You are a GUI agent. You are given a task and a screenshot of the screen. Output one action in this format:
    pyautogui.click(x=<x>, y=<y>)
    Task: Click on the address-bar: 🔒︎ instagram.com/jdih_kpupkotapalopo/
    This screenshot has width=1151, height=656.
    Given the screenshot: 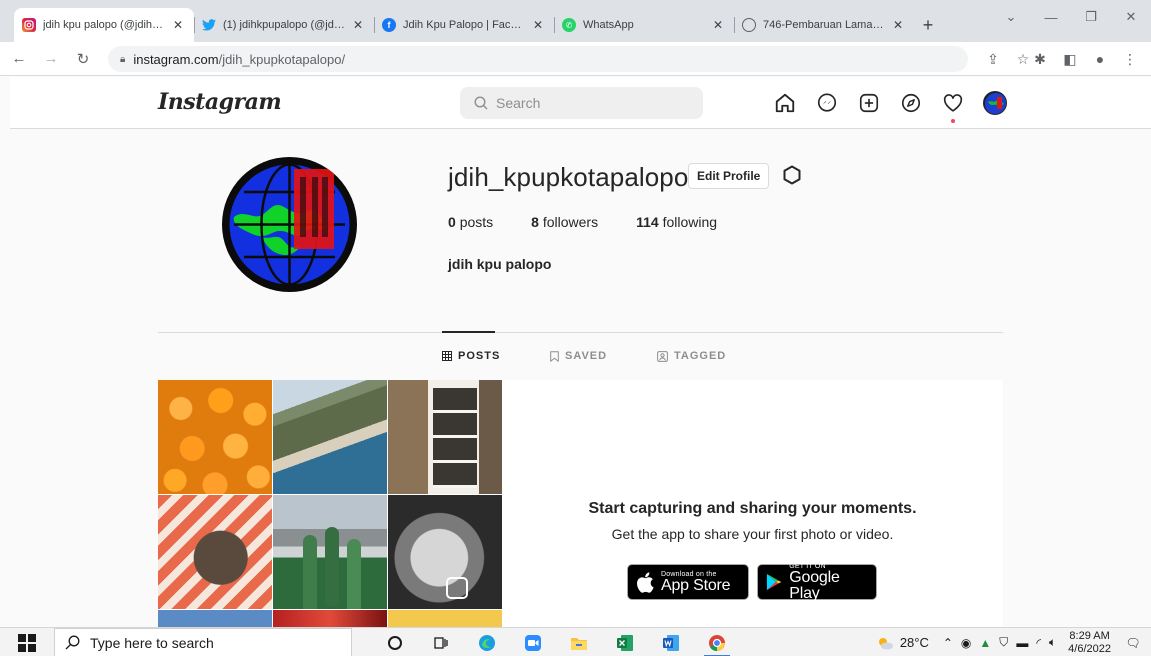 What is the action you would take?
    pyautogui.click(x=538, y=59)
    